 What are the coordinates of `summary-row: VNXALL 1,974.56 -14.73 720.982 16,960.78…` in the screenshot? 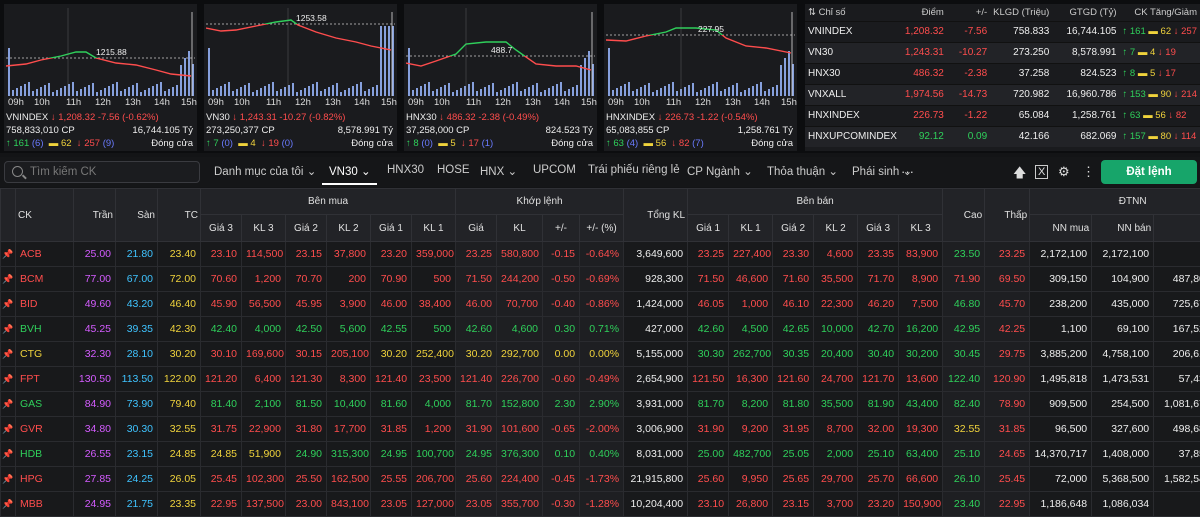 It's located at (1002, 94).